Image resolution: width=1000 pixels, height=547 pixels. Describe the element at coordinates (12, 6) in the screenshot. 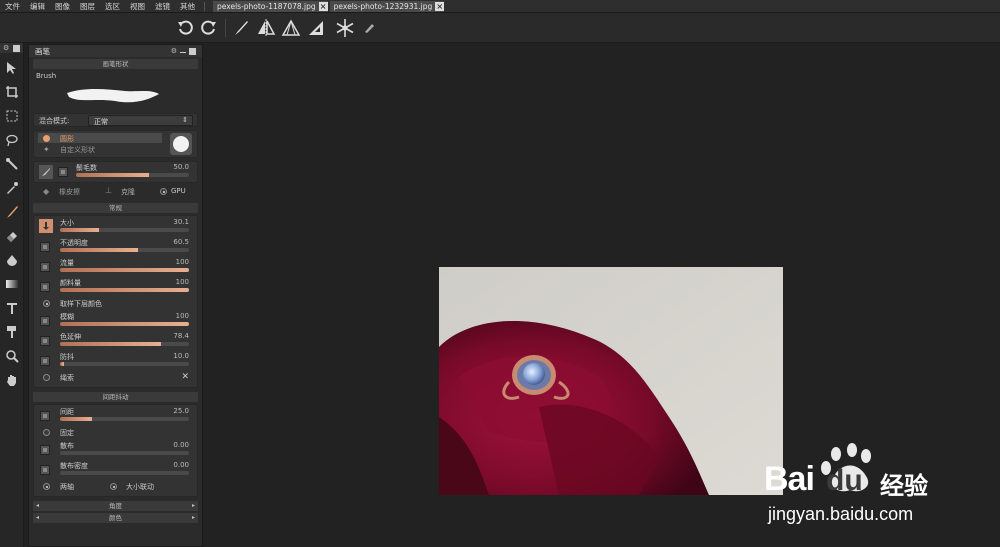

I see `menu-file: 文件` at that location.